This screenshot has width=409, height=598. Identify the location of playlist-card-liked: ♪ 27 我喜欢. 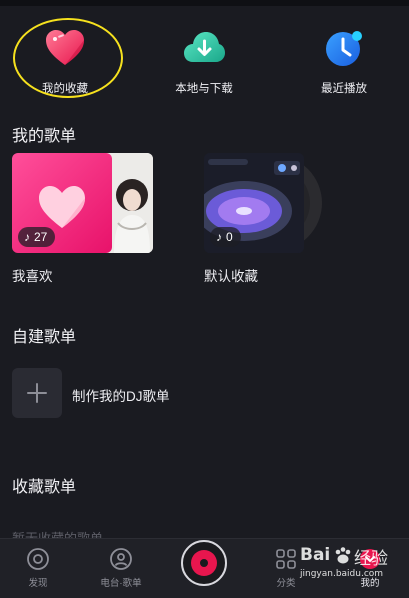
(87, 223).